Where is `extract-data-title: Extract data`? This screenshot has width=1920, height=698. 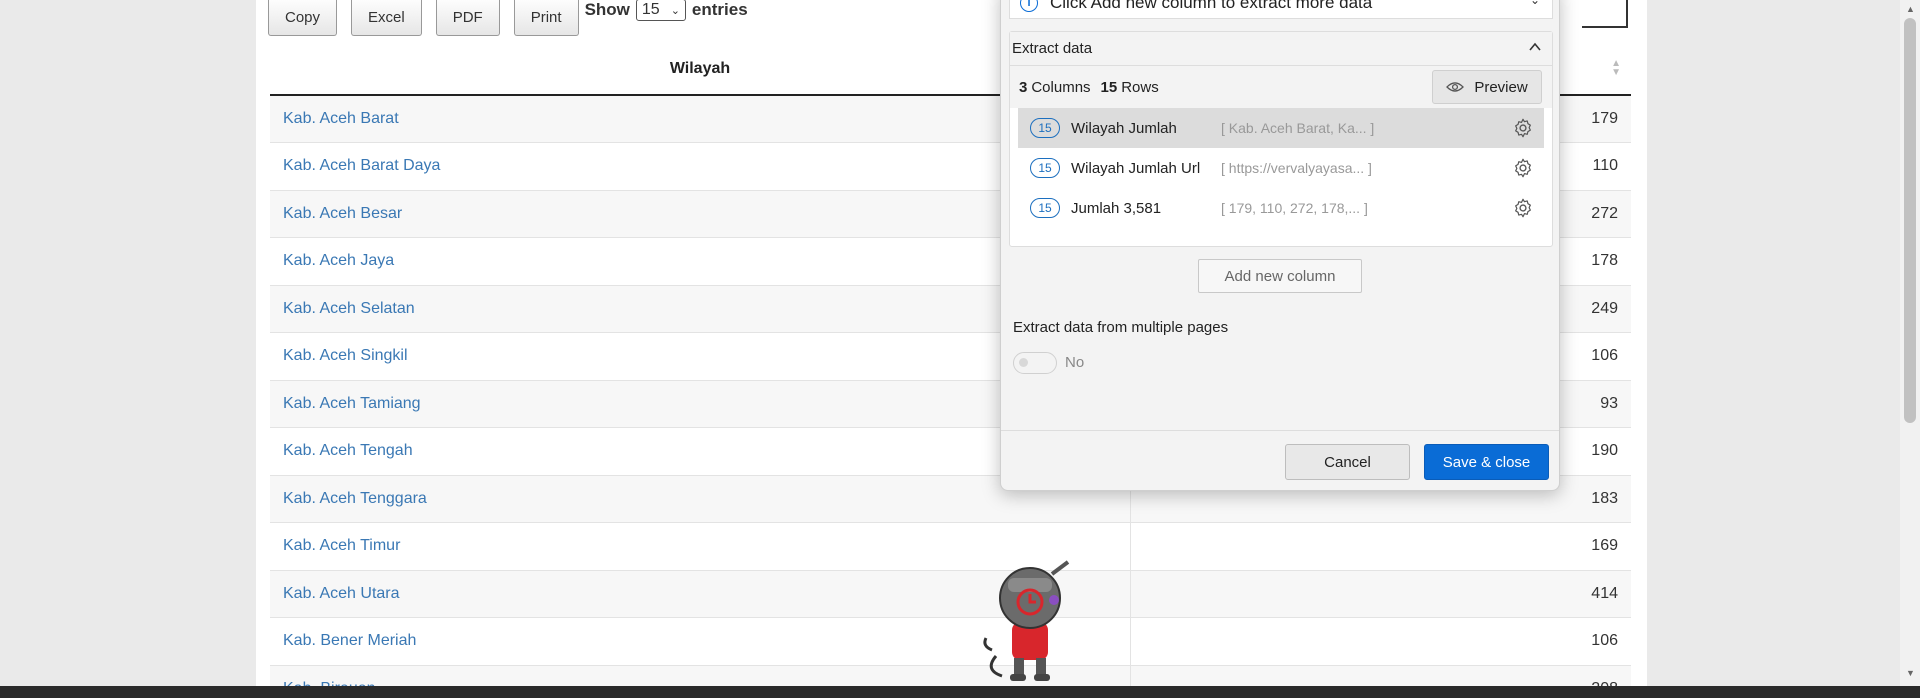 extract-data-title: Extract data is located at coordinates (1052, 48).